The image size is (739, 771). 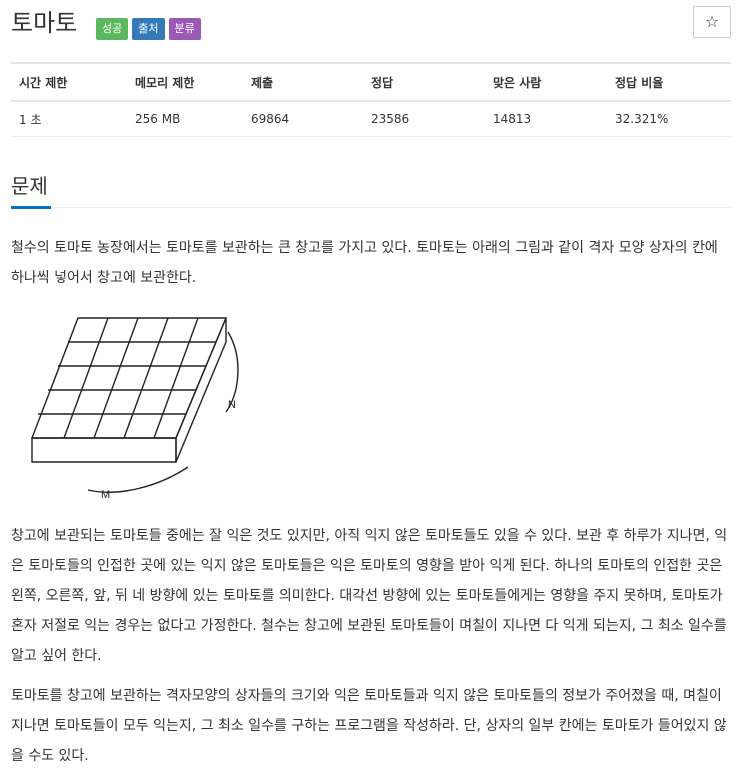 I want to click on value-solvers: 14813, so click(x=546, y=119).